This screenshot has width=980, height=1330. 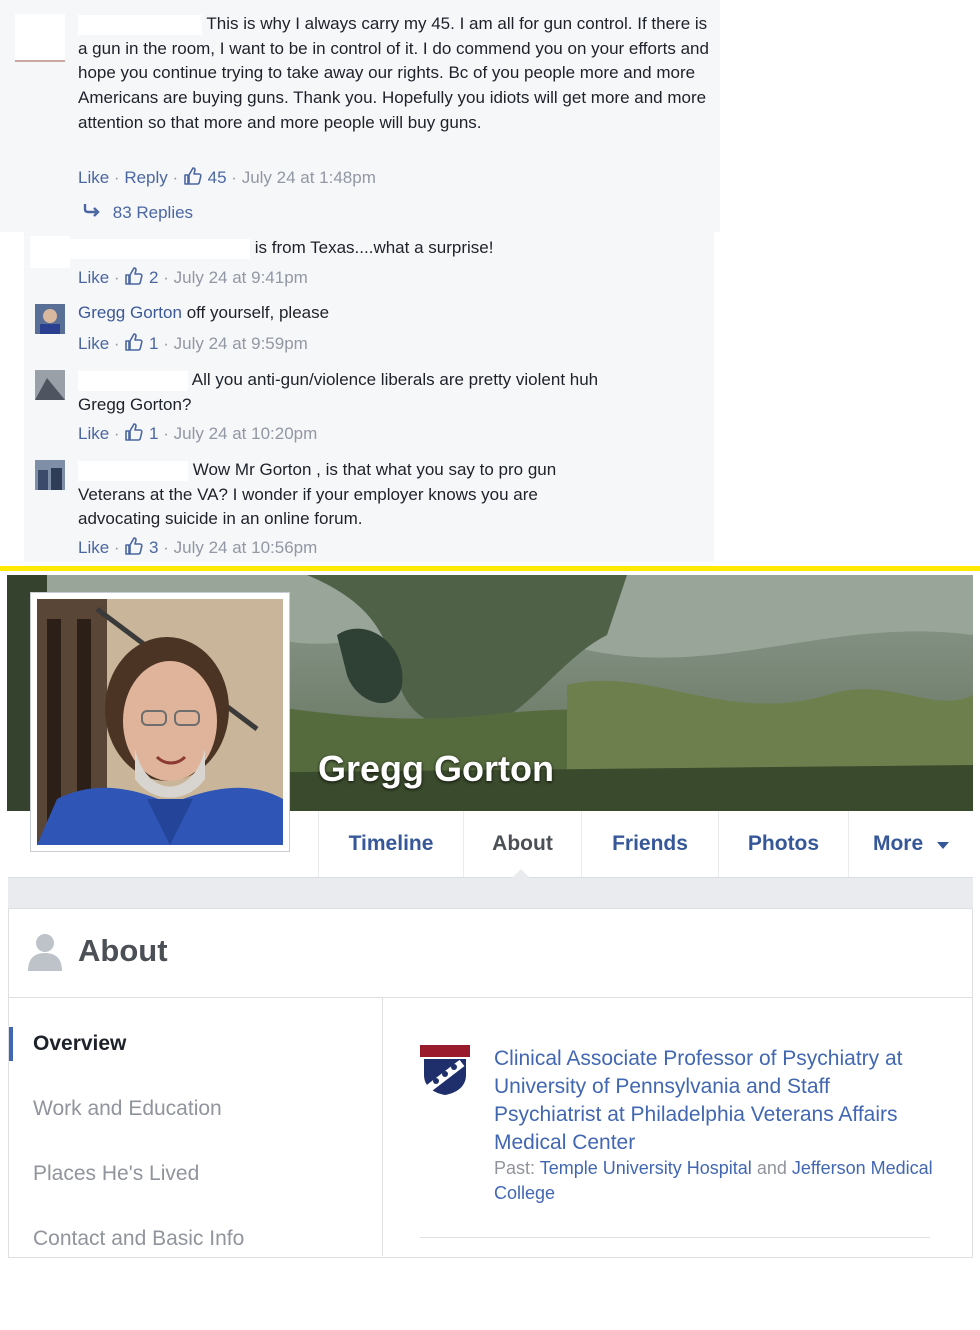 What do you see at coordinates (649, 844) in the screenshot?
I see `tab-friends: Friends` at bounding box center [649, 844].